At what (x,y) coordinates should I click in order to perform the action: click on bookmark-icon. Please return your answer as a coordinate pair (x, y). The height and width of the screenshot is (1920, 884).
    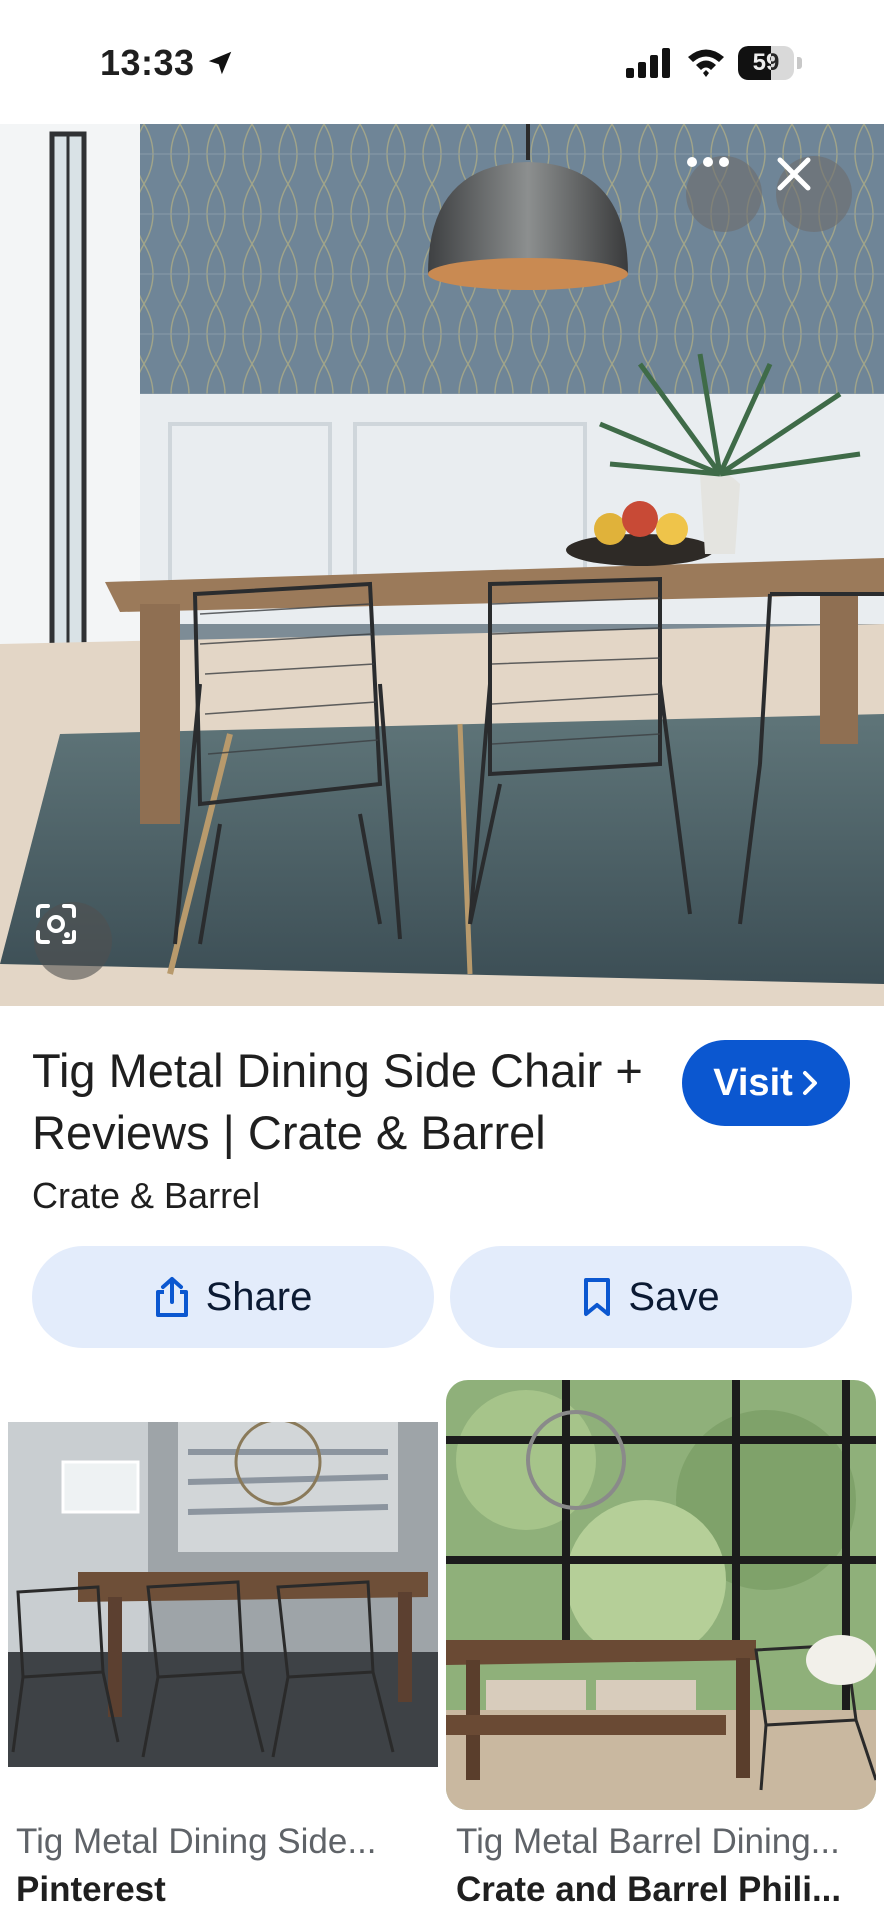
    Looking at the image, I should click on (597, 1297).